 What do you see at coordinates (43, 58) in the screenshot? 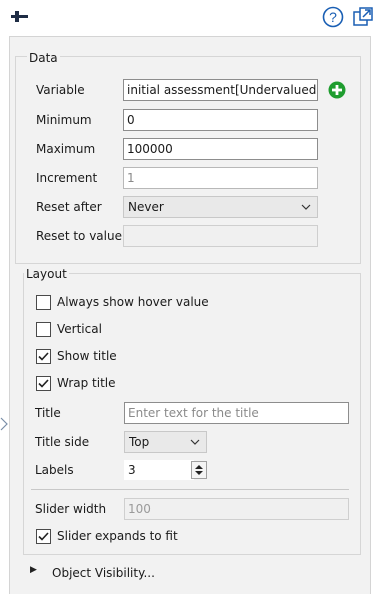
I see `data-group-title: Data` at bounding box center [43, 58].